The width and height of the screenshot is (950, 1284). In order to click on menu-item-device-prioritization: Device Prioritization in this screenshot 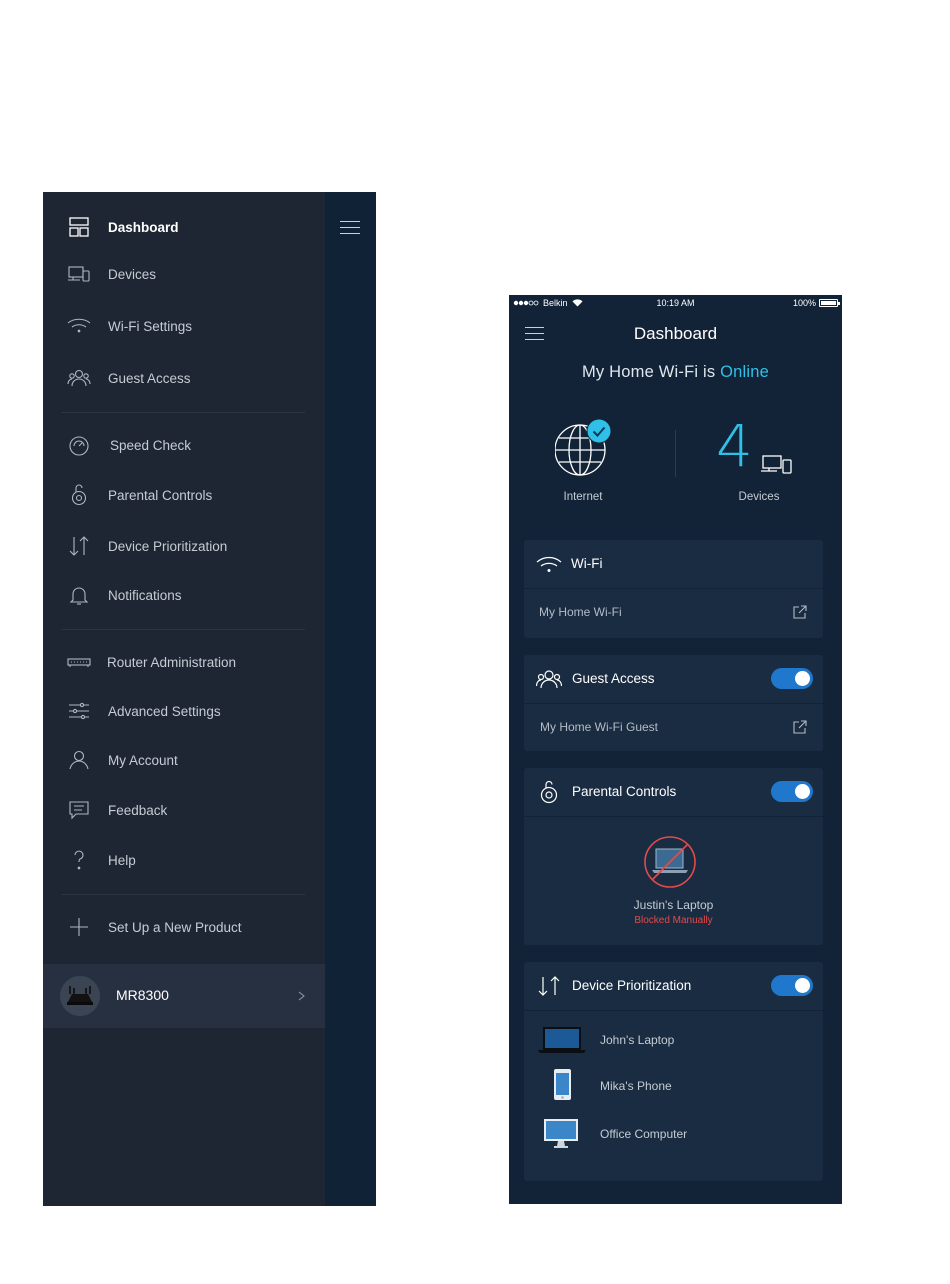, I will do `click(184, 546)`.